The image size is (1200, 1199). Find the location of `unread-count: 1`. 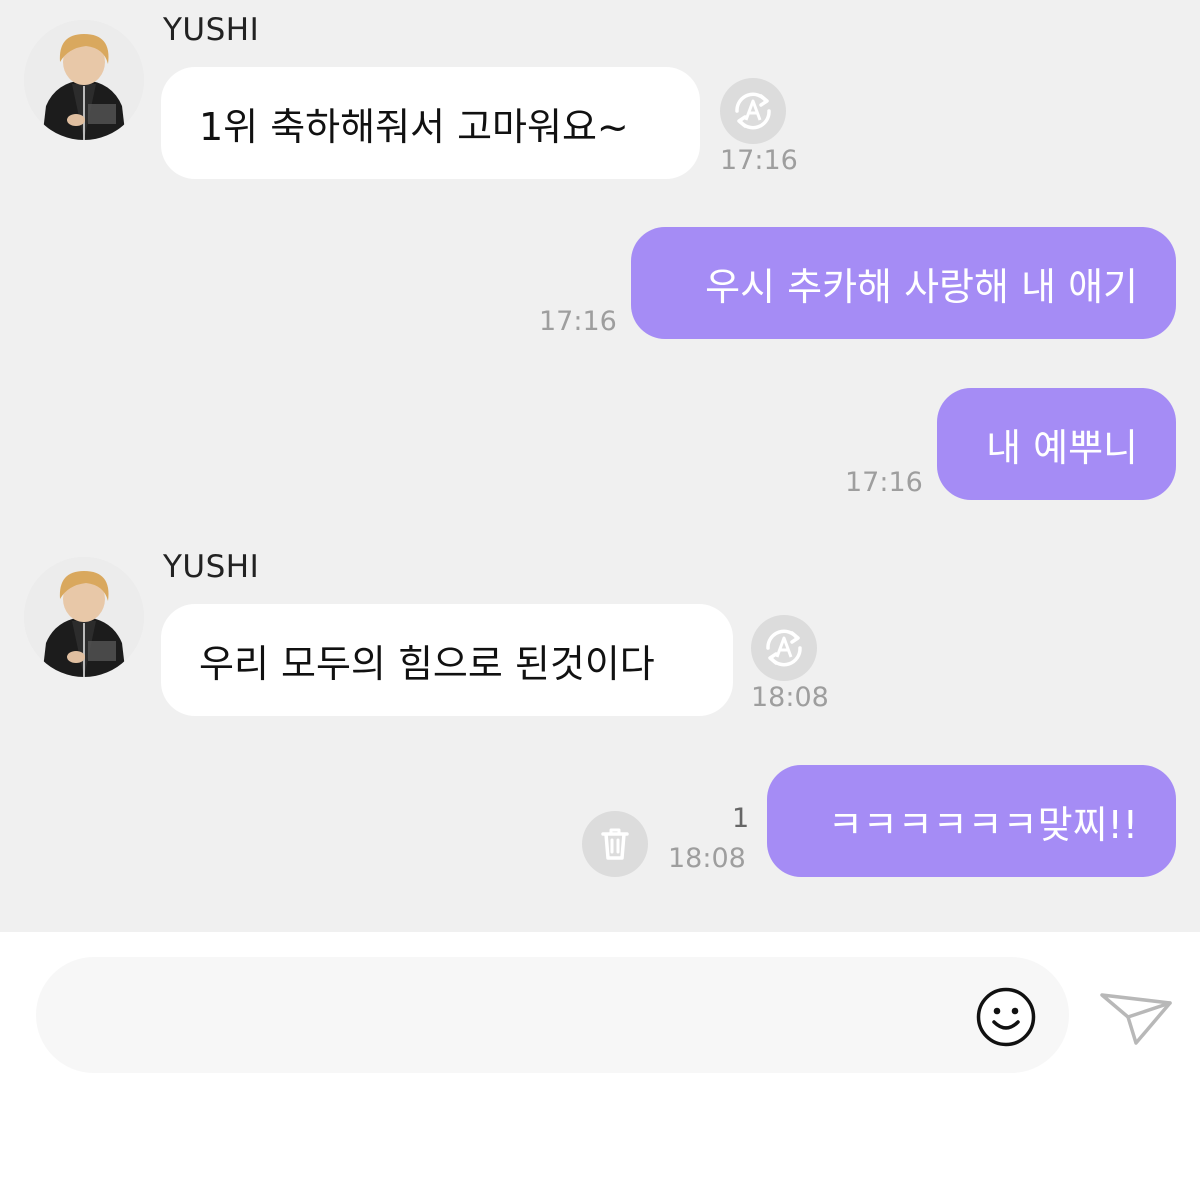

unread-count: 1 is located at coordinates (741, 818).